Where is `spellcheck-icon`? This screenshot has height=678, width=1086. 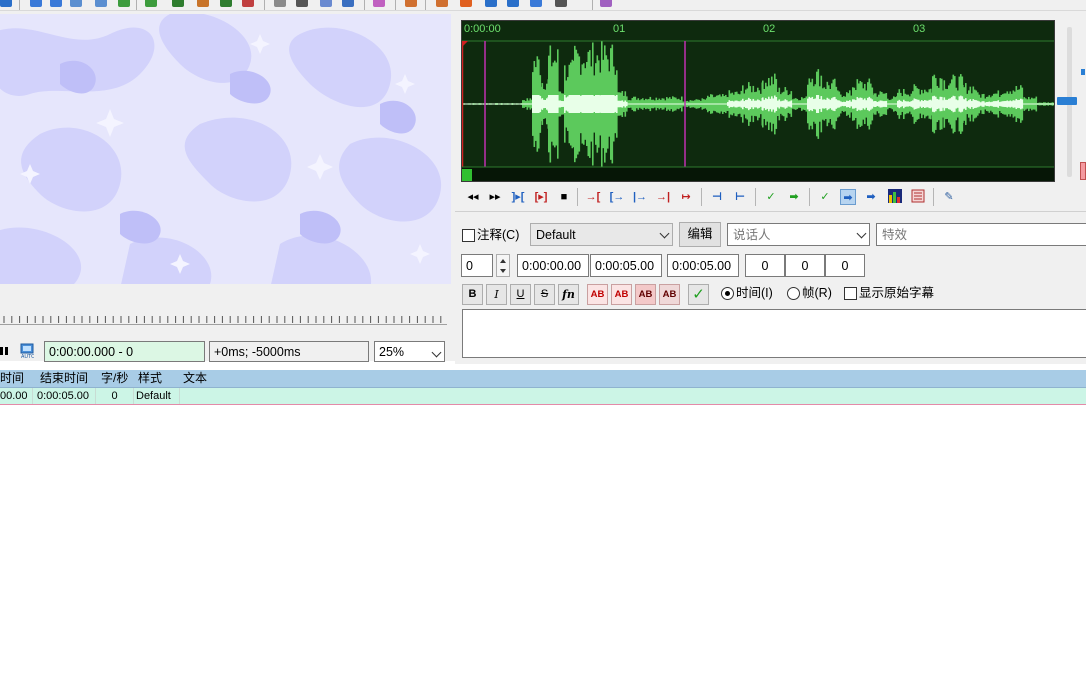
spellcheck-icon is located at coordinates (513, 3).